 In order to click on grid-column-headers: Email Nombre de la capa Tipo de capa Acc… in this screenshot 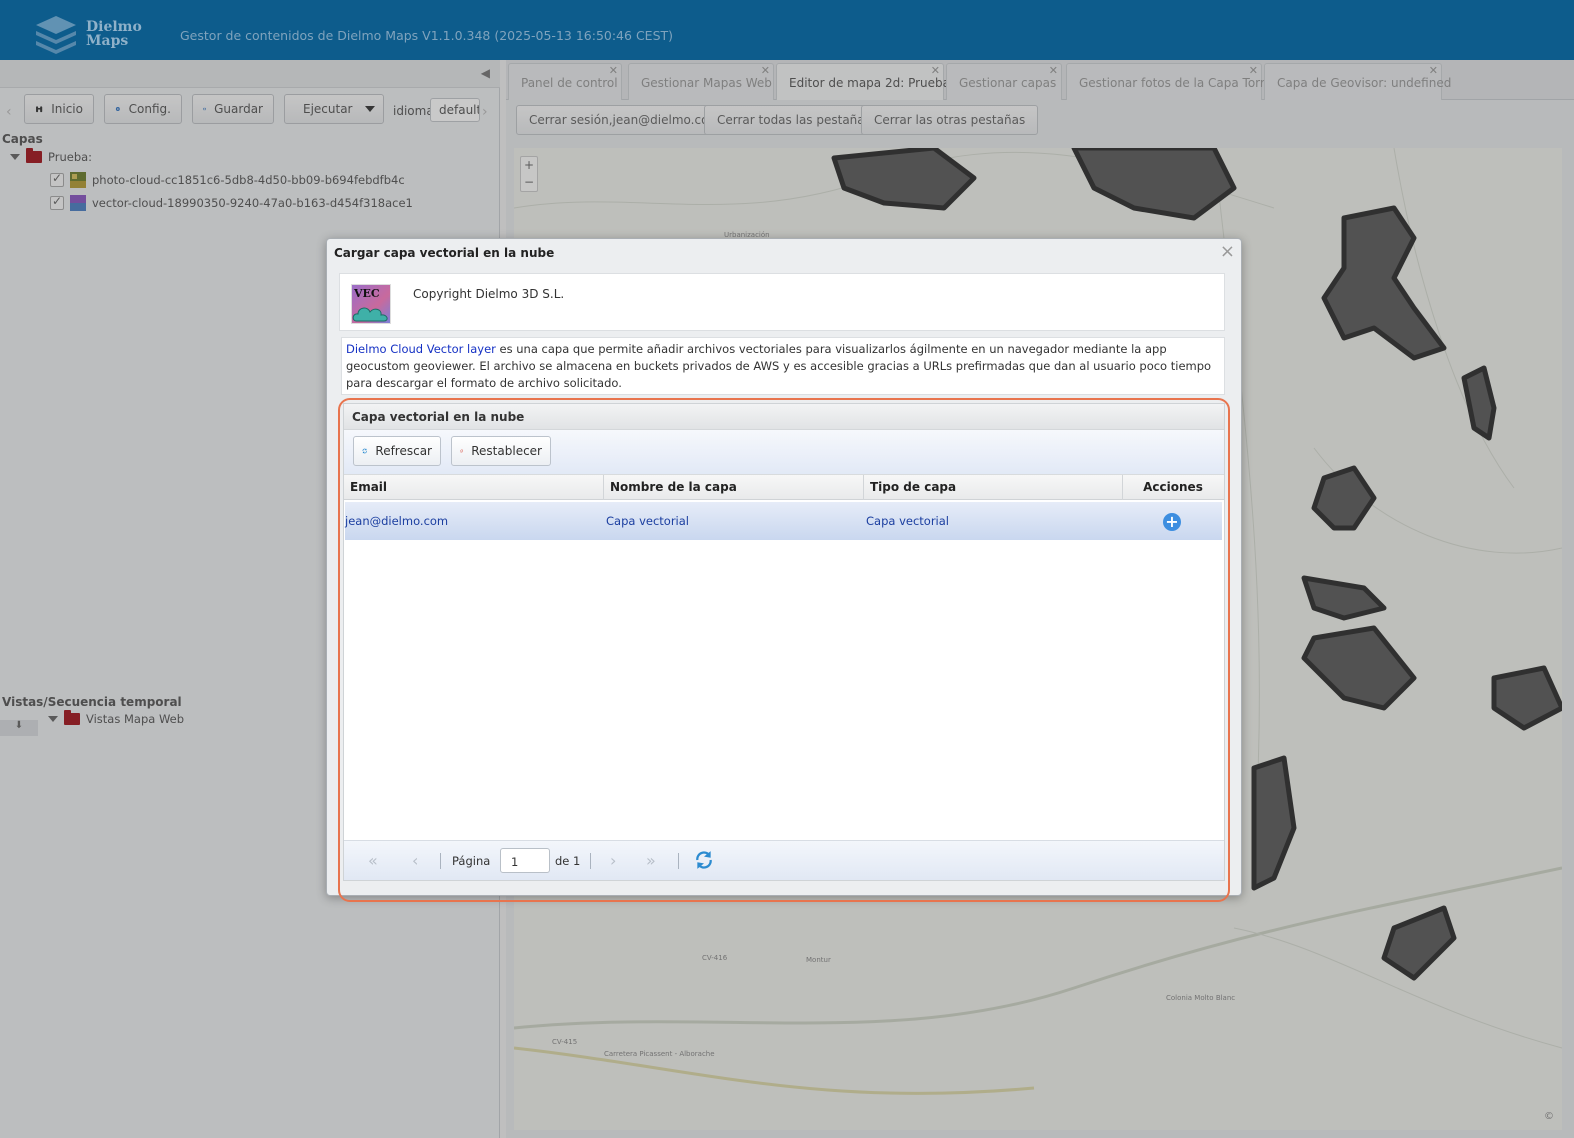, I will do `click(784, 487)`.